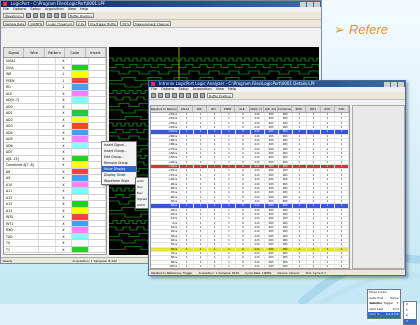 Image resolution: width=420 pixels, height=325 pixels. Describe the element at coordinates (202, 89) in the screenshot. I see `front-menu-item-acquisition: Acquisition` at that location.